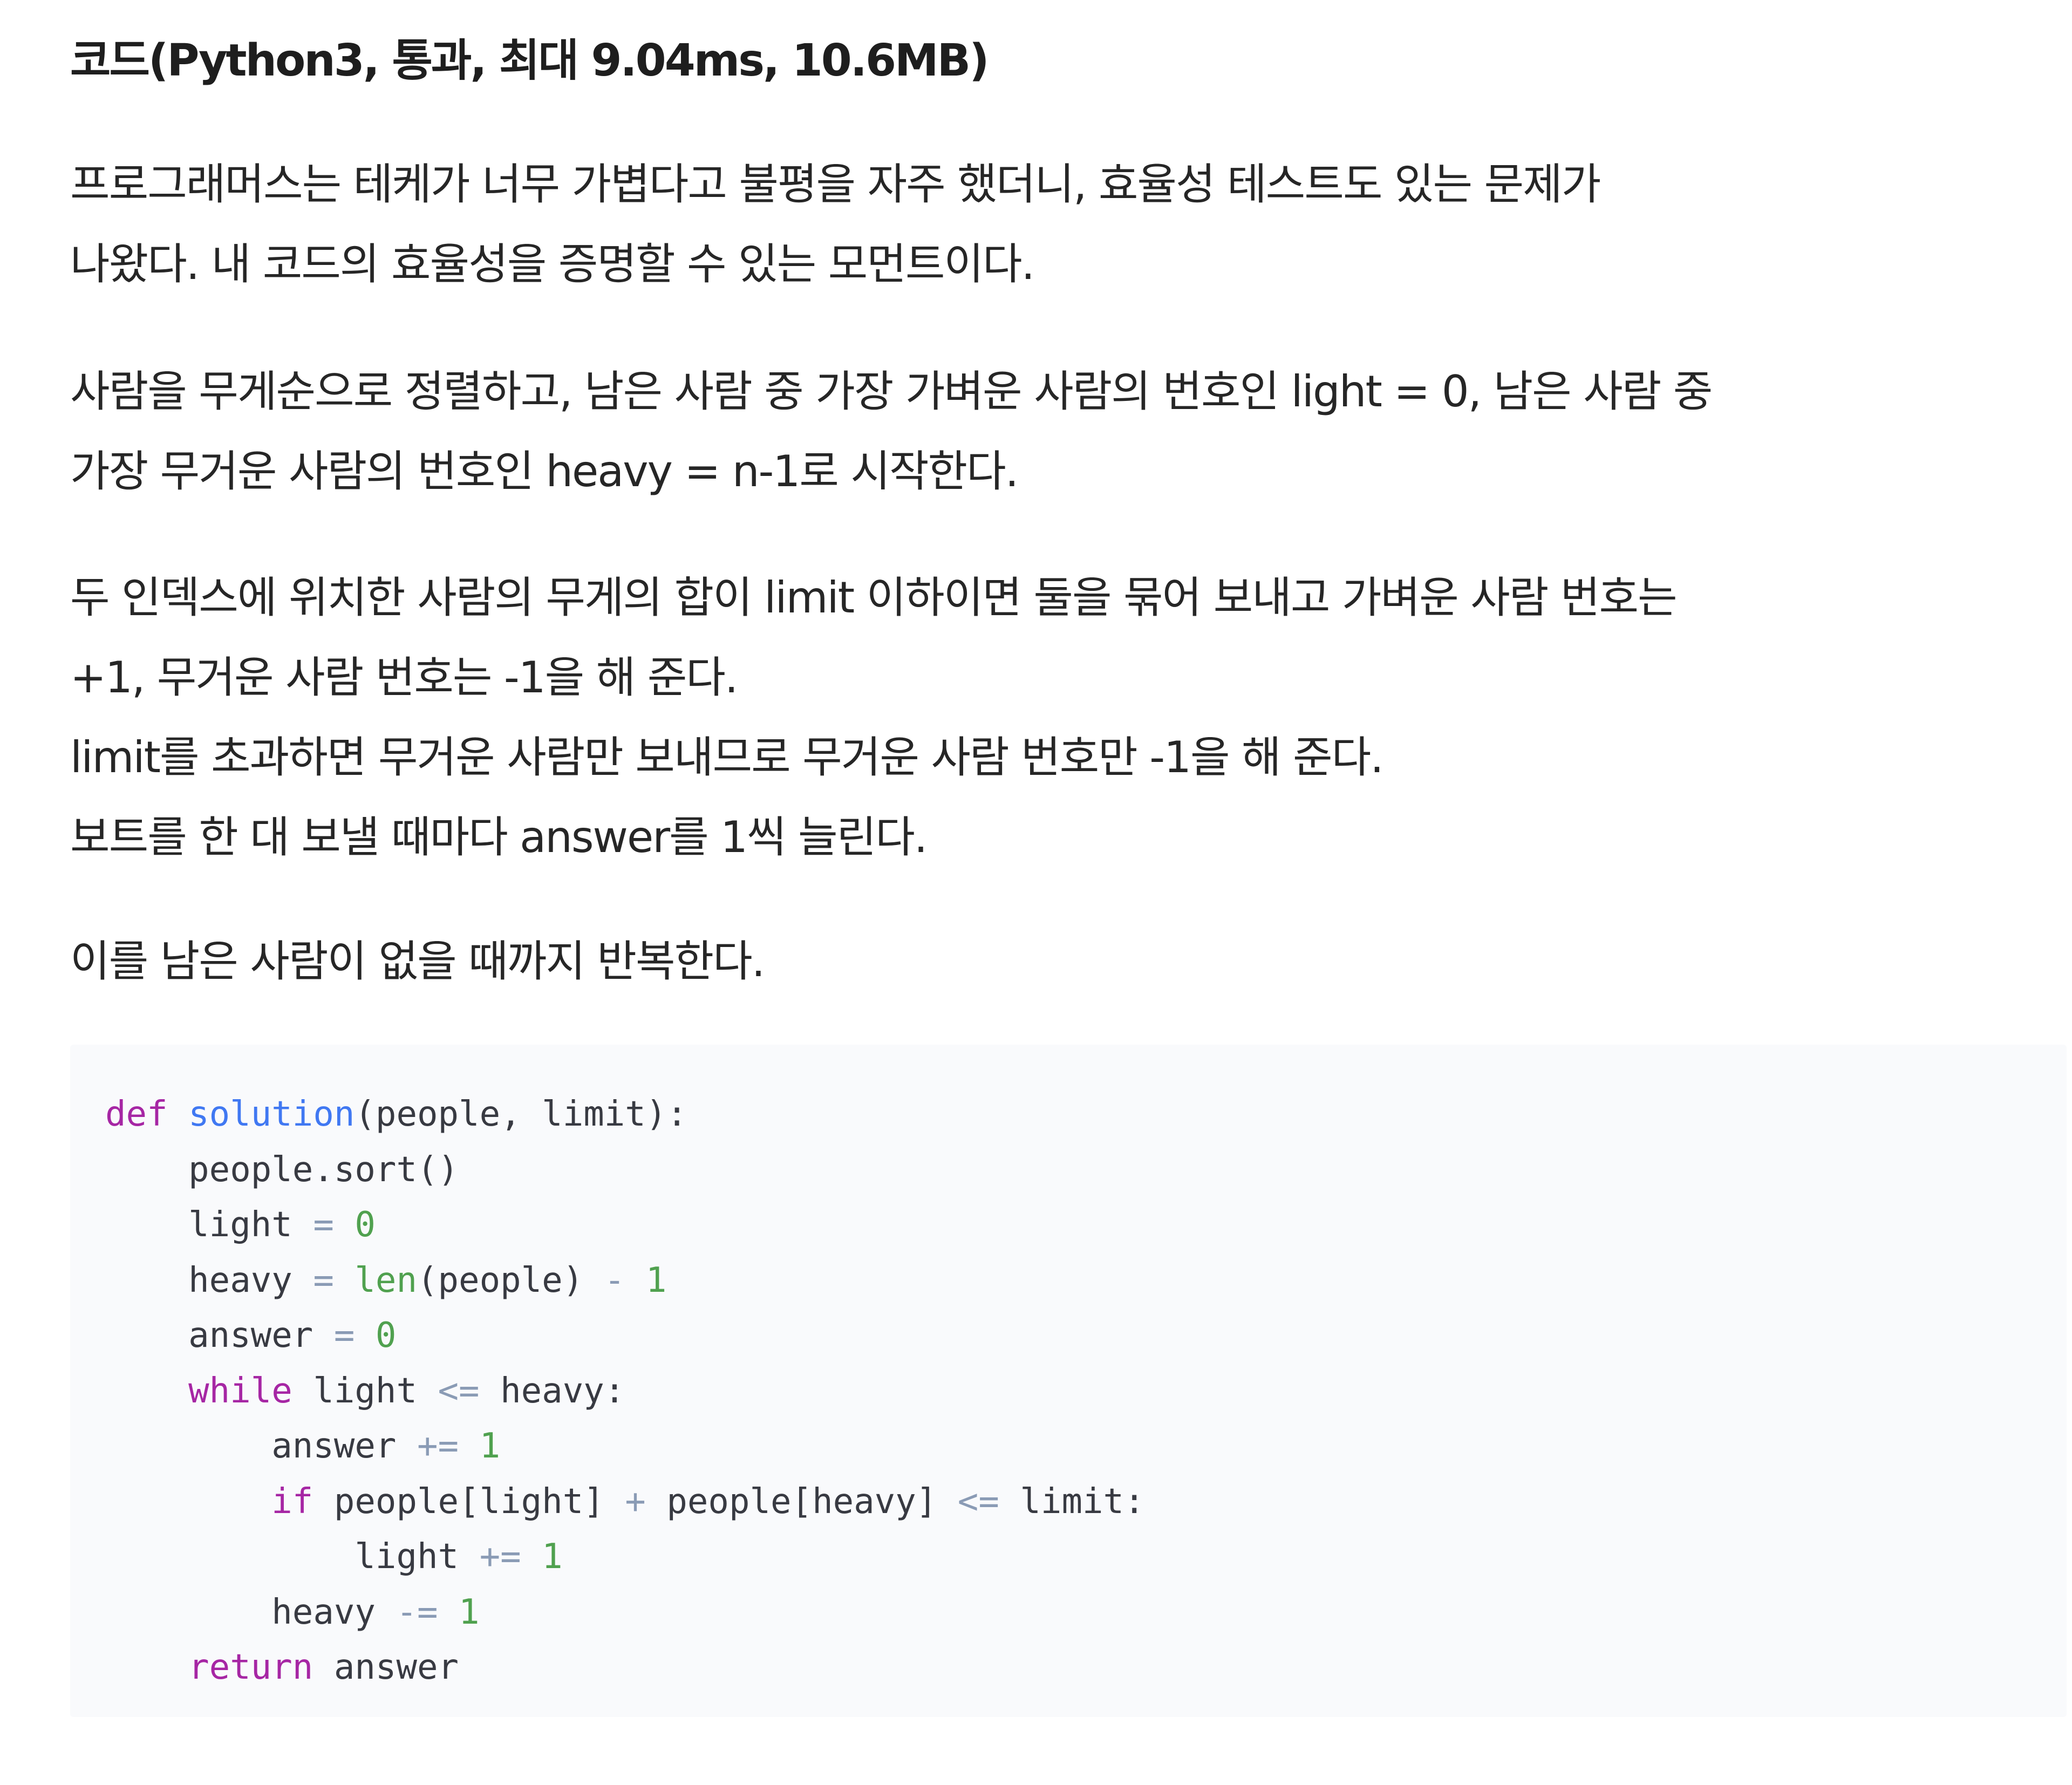 The height and width of the screenshot is (1785, 2072). I want to click on code-line: while light <= heavy:, so click(1086, 1391).